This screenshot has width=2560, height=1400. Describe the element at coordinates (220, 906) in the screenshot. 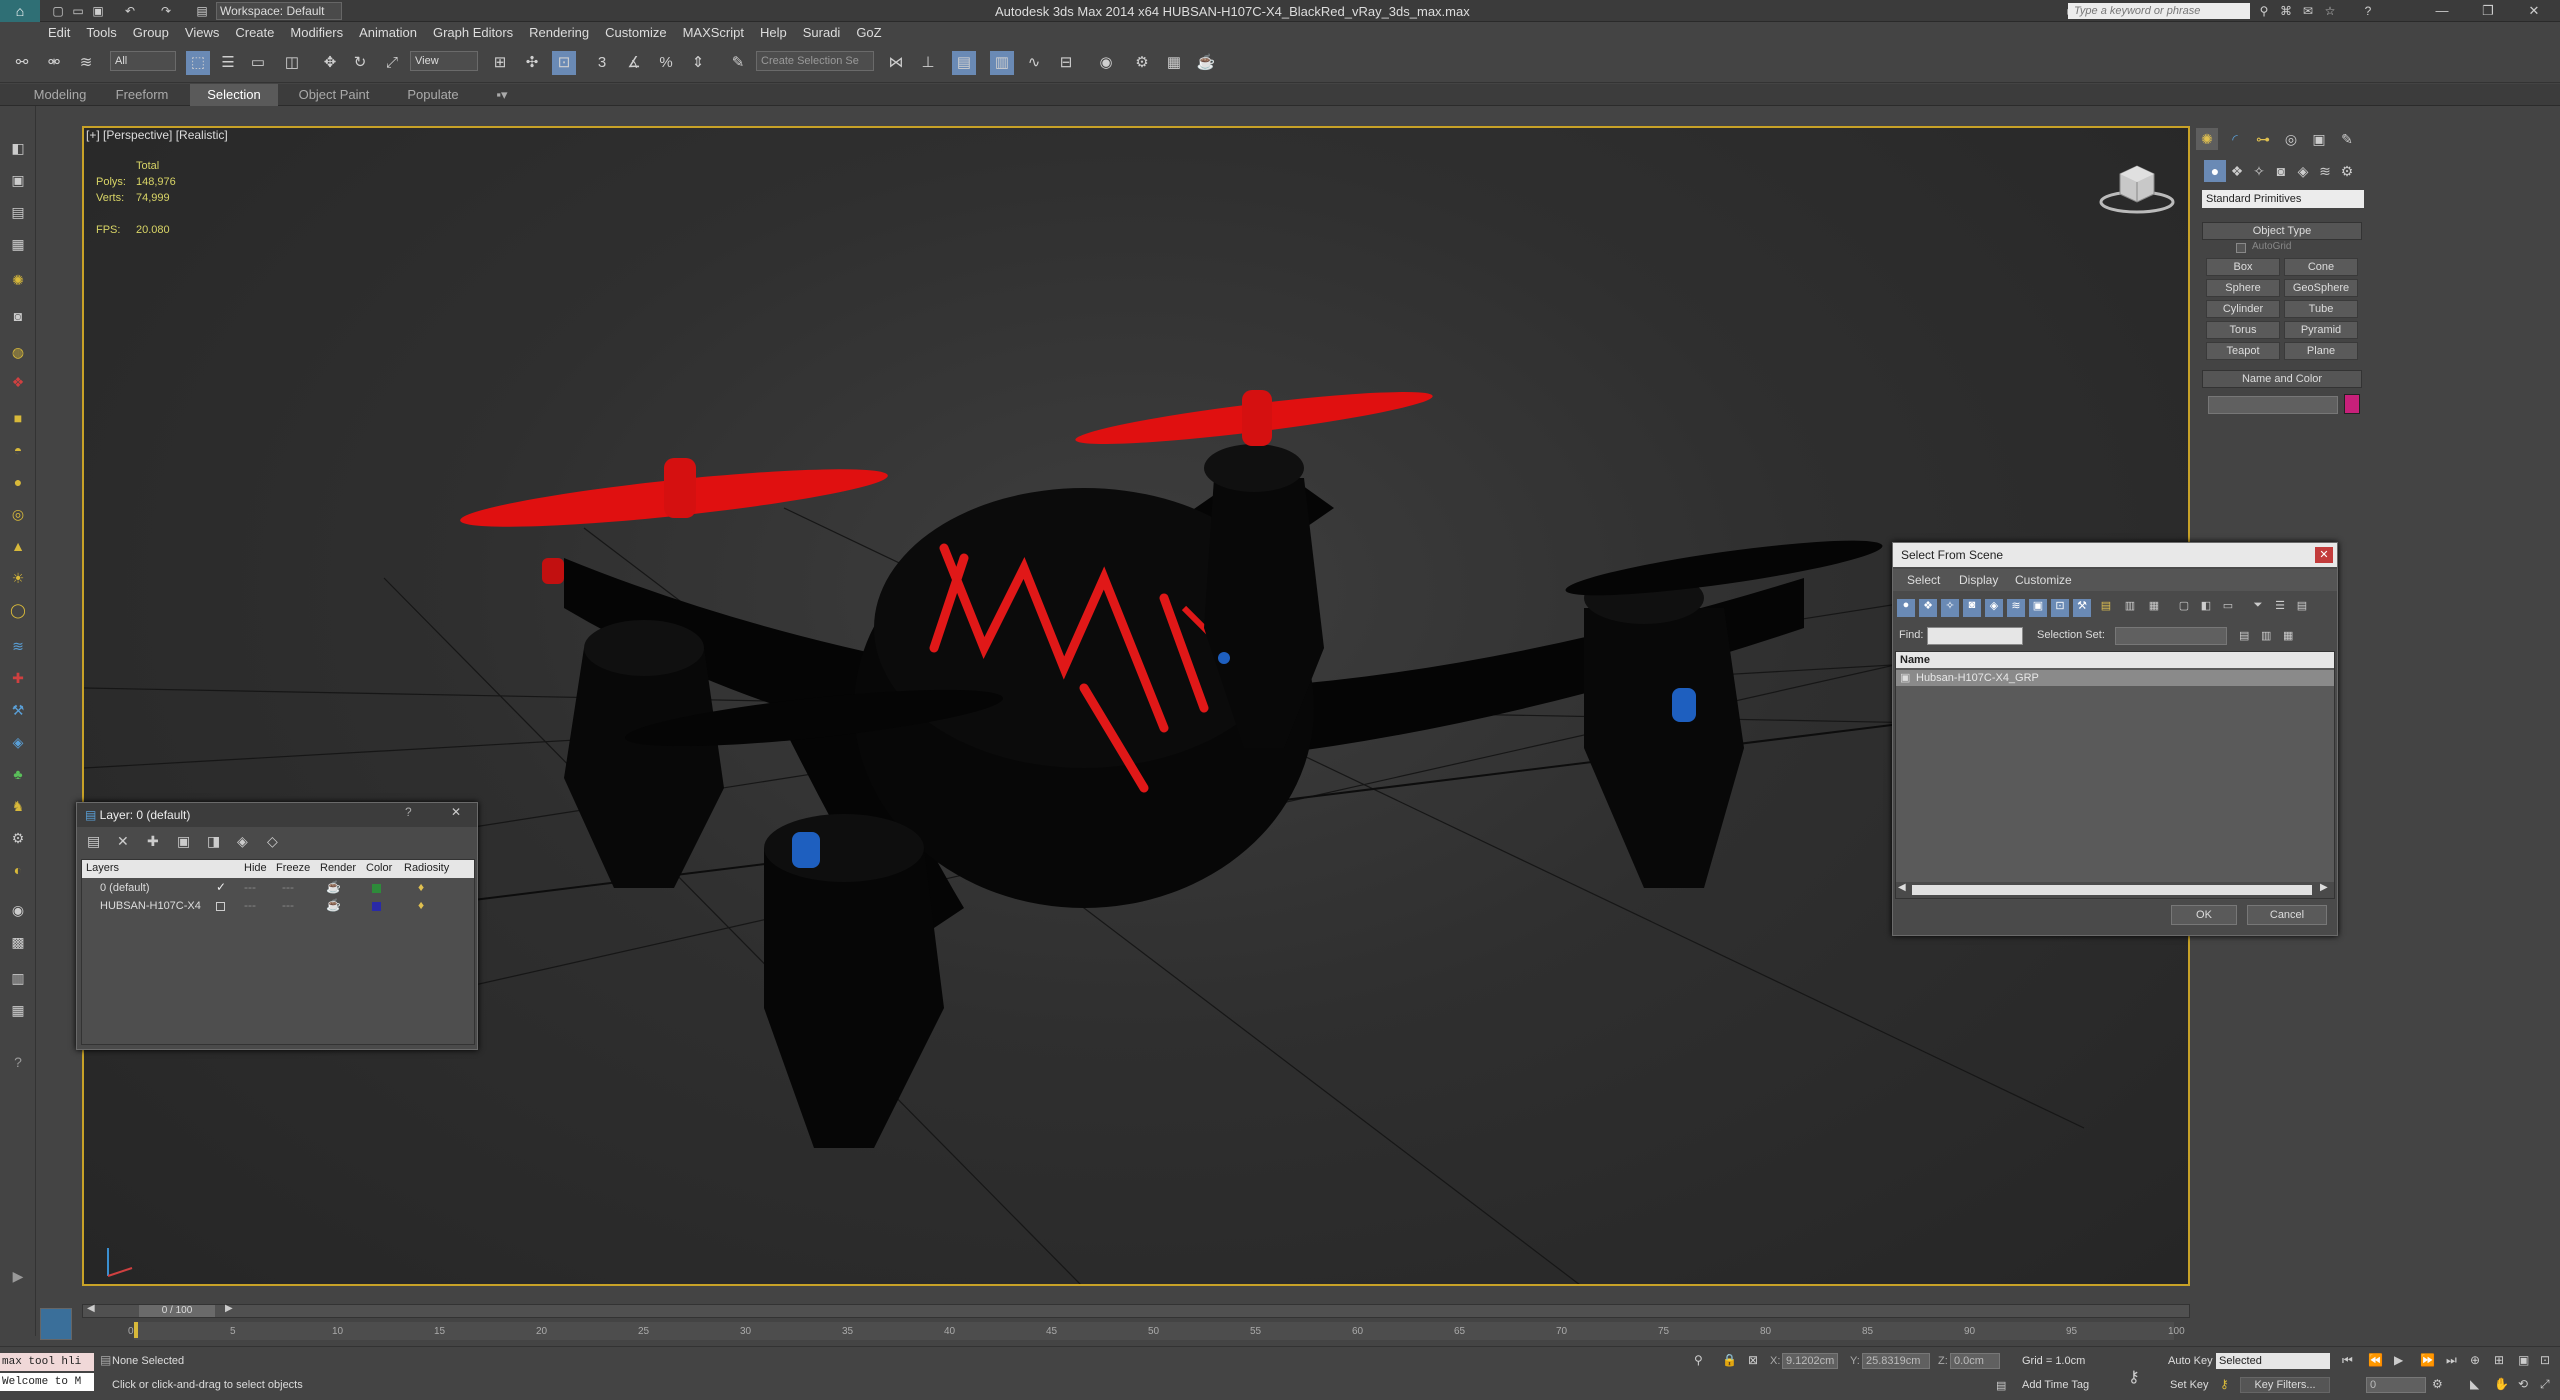

I see `current-layer-box` at that location.